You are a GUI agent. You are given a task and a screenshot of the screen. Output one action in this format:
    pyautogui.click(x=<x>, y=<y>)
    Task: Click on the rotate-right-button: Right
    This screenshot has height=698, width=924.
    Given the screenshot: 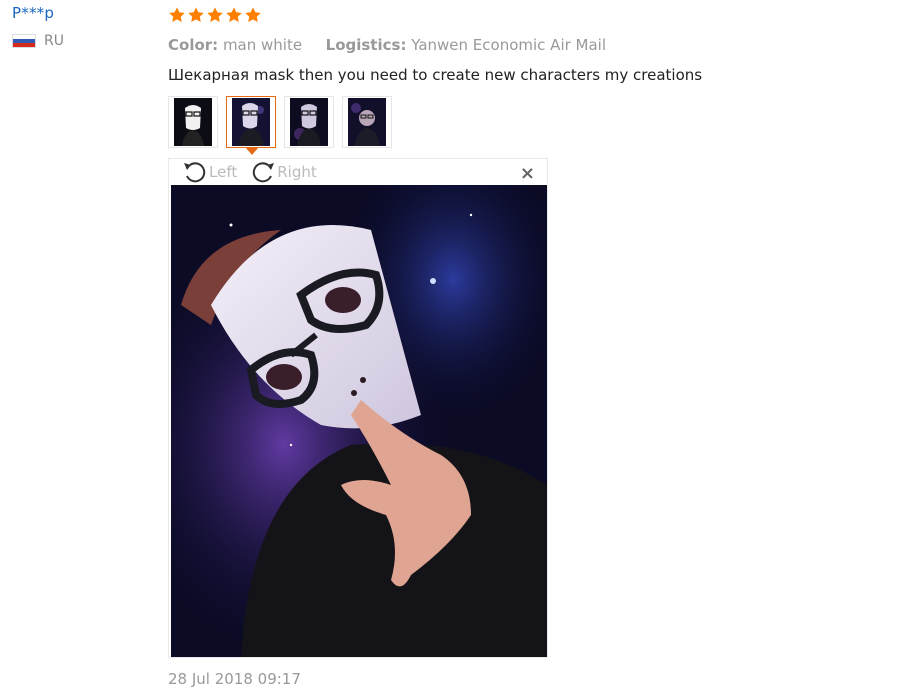 What is the action you would take?
    pyautogui.click(x=283, y=172)
    